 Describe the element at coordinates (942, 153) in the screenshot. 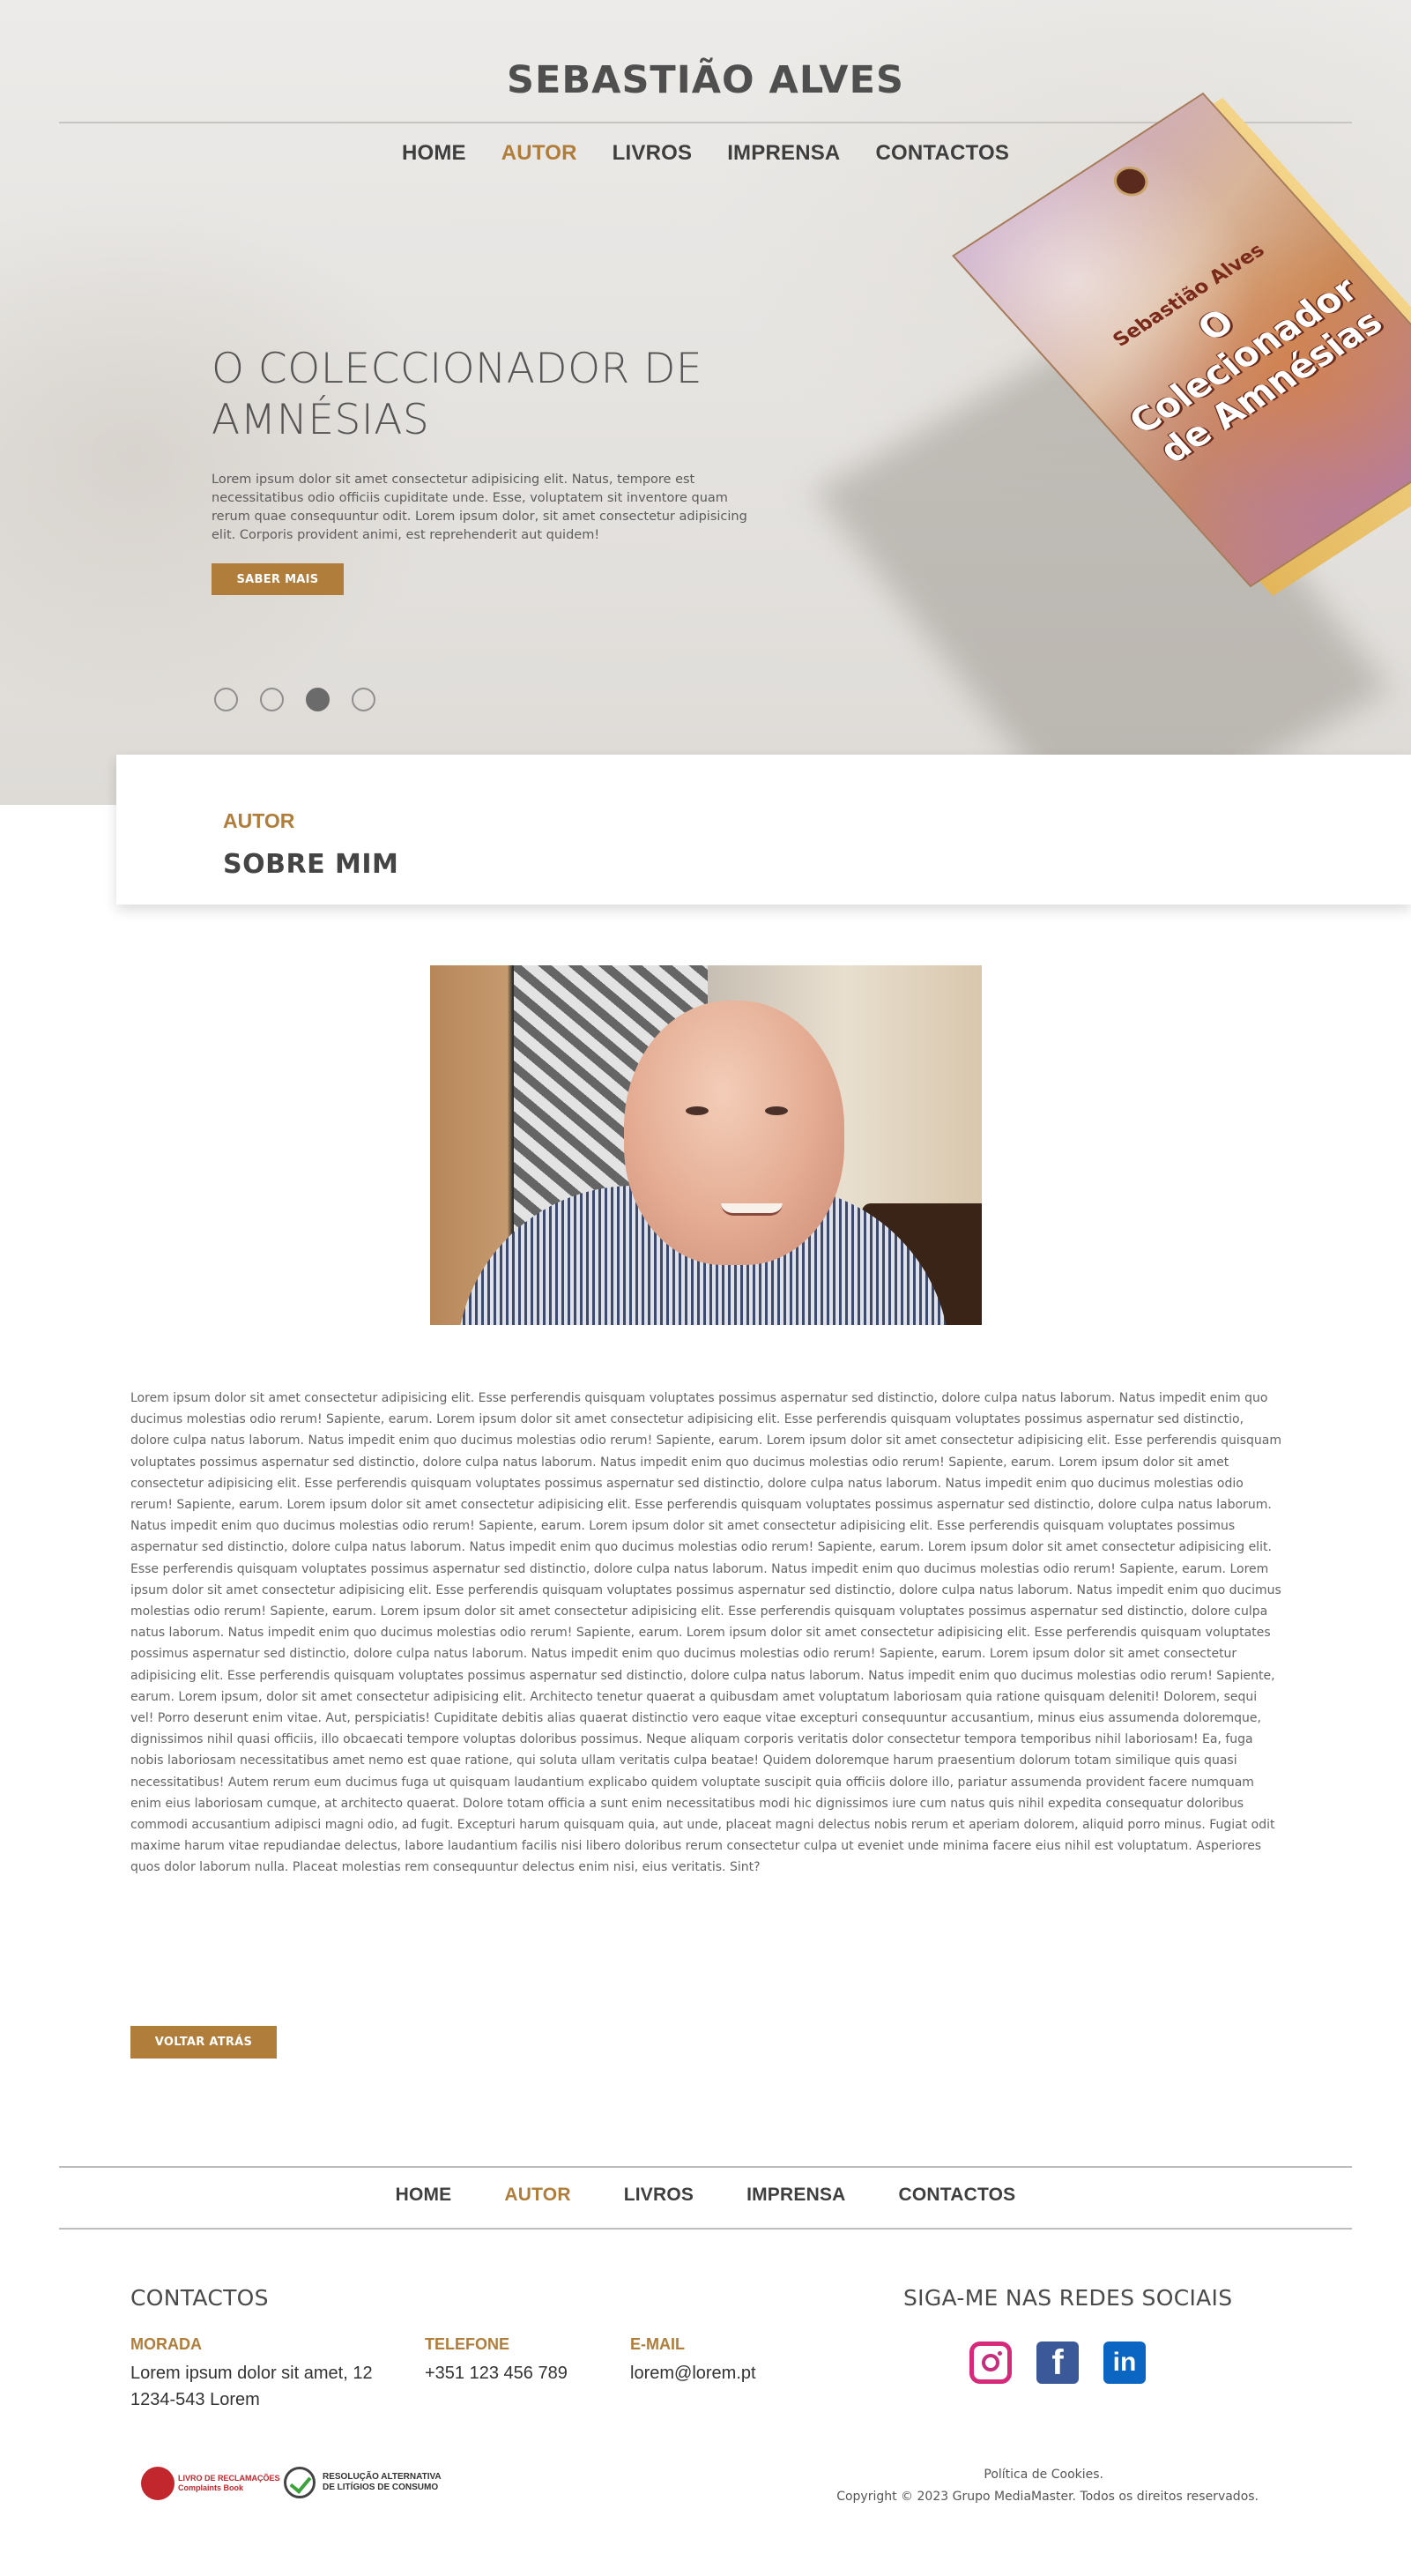

I see `nav-contactos: CONTACTOS` at that location.